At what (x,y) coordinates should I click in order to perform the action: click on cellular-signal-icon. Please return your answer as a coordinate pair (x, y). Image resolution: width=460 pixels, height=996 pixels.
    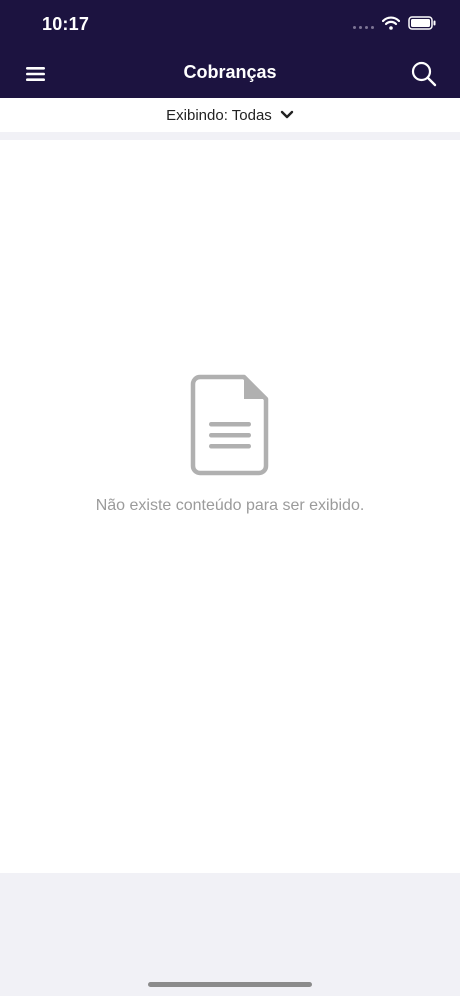
    Looking at the image, I should click on (363, 23).